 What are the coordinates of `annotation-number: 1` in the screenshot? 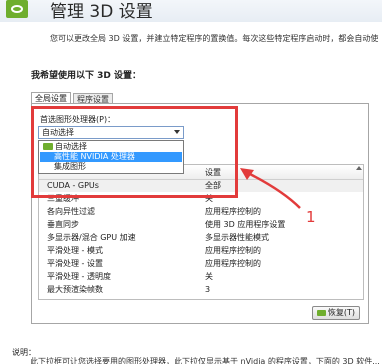 It's located at (311, 217).